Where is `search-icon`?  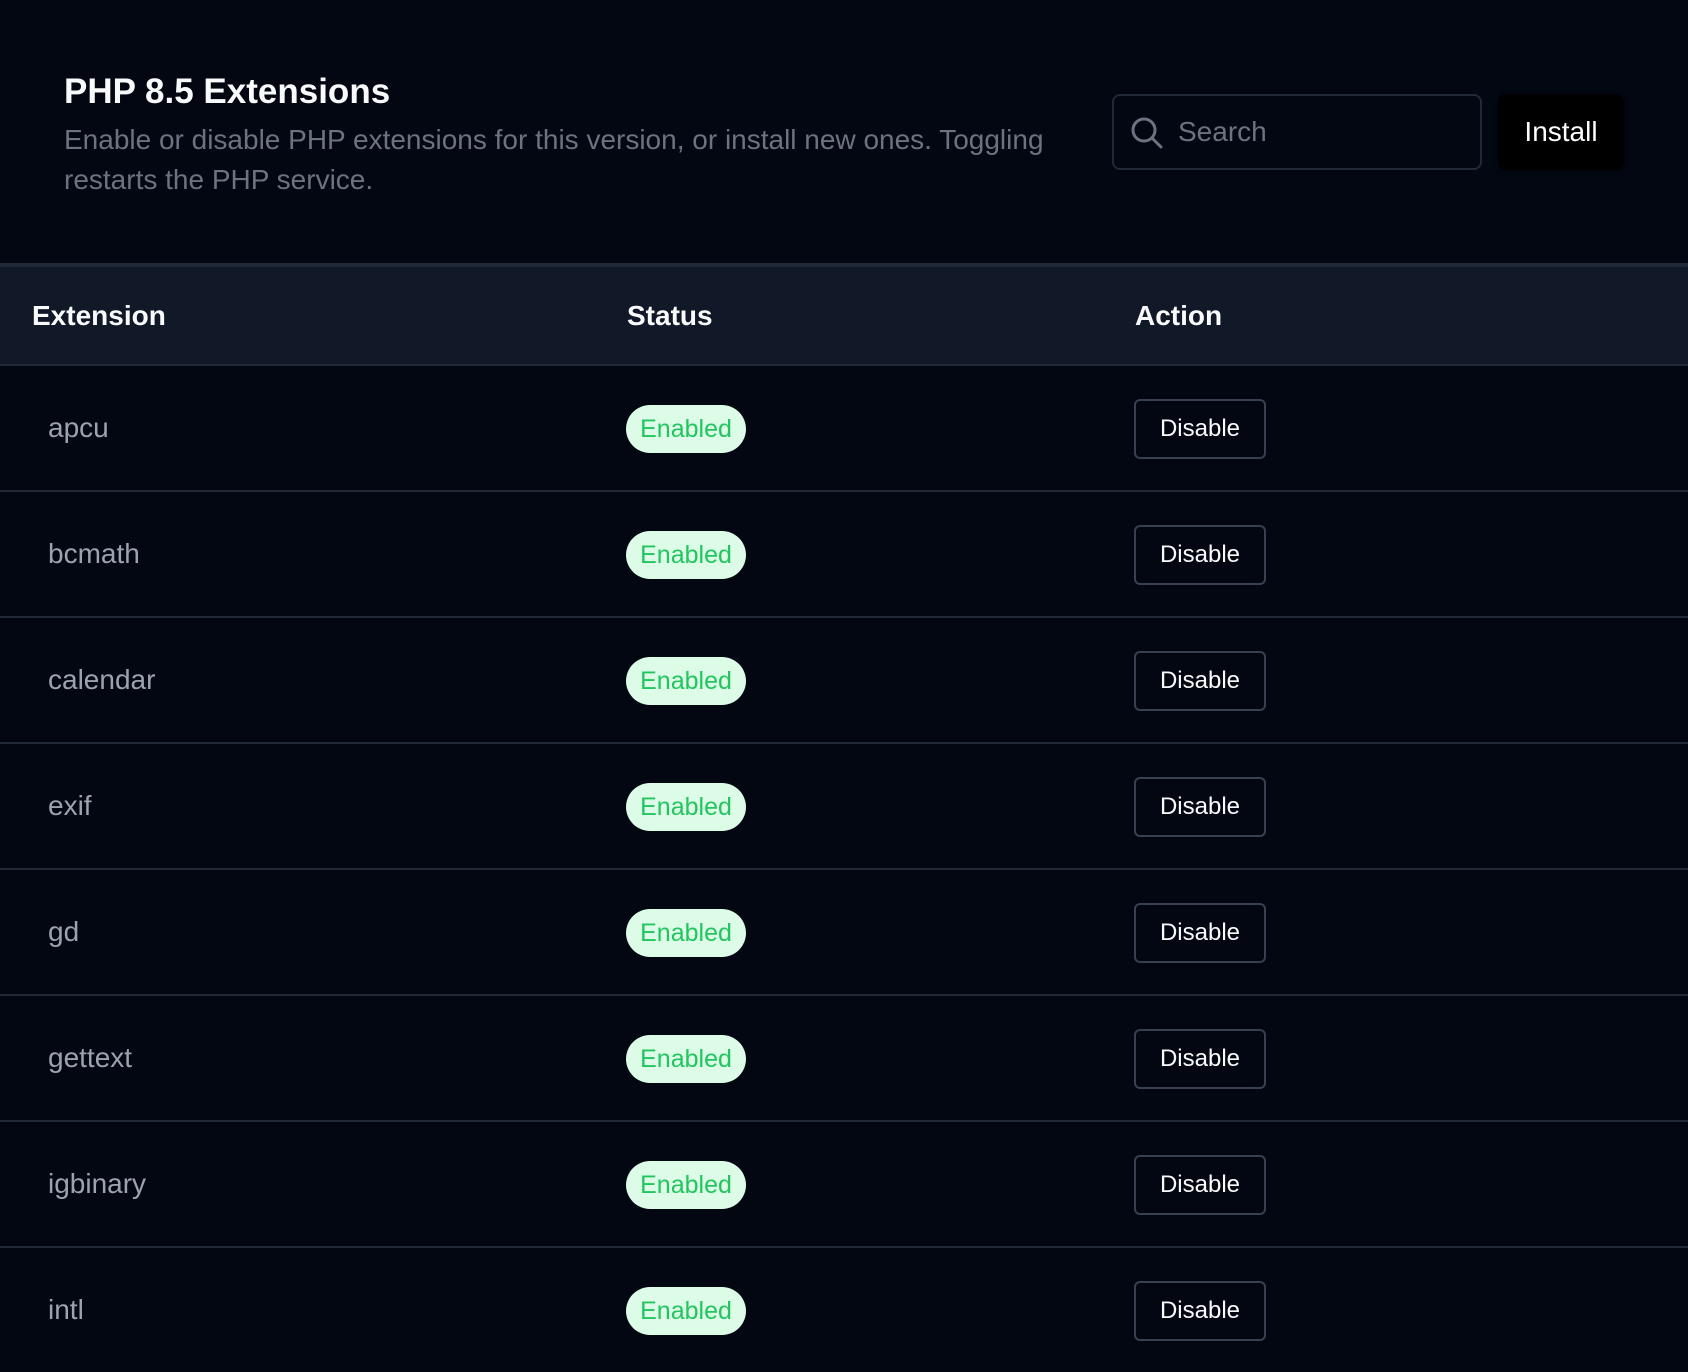
search-icon is located at coordinates (1147, 133).